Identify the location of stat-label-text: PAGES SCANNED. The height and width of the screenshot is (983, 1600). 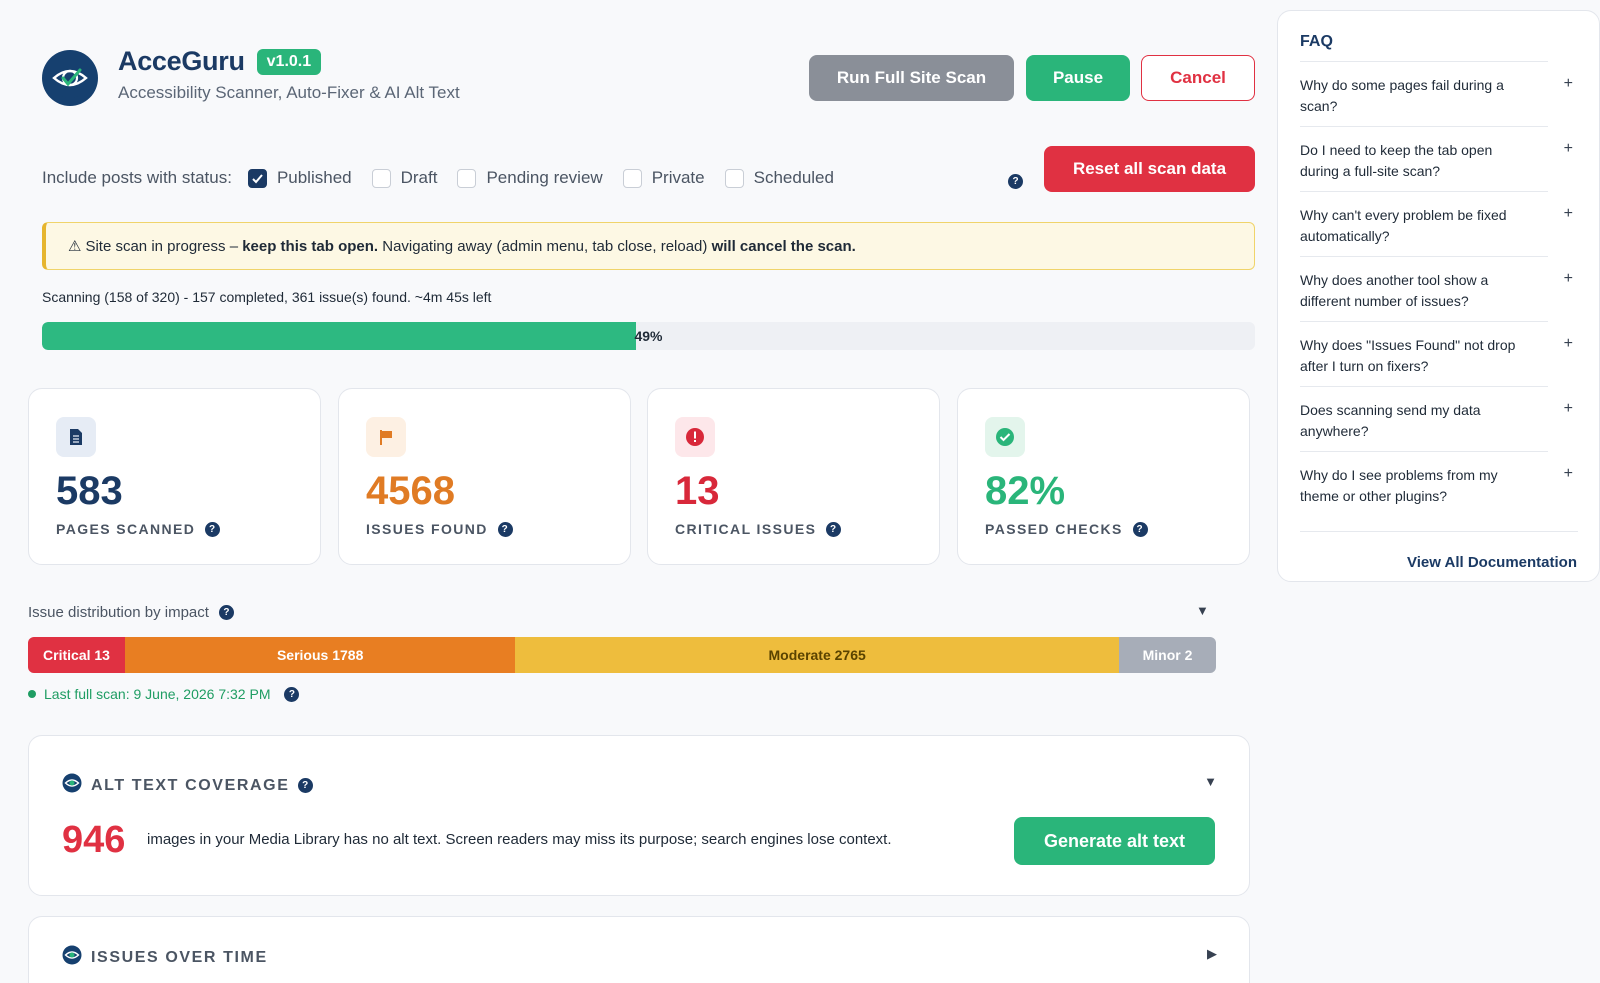
(126, 529).